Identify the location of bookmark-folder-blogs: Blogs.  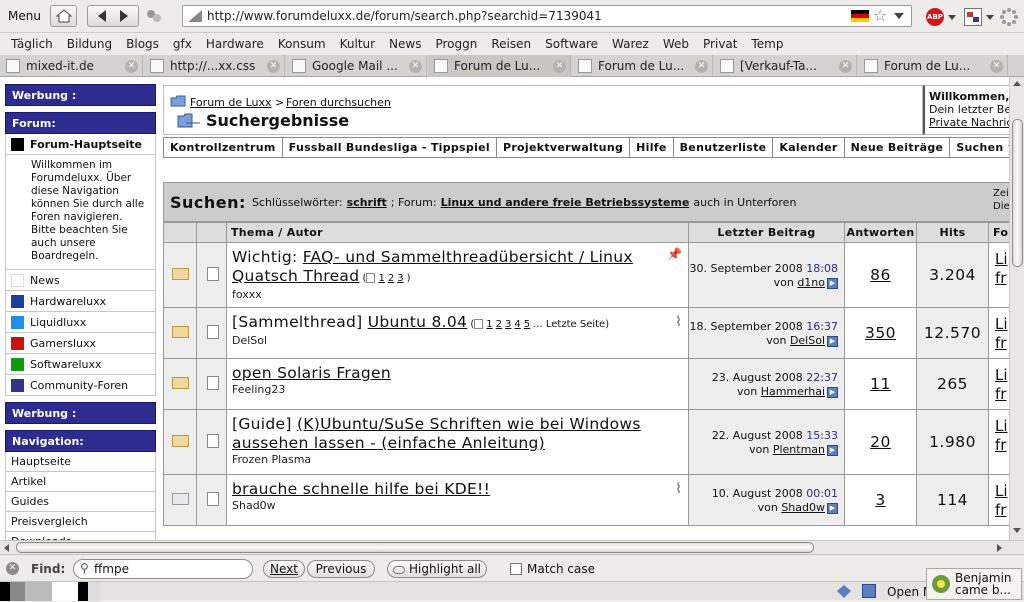
(142, 44).